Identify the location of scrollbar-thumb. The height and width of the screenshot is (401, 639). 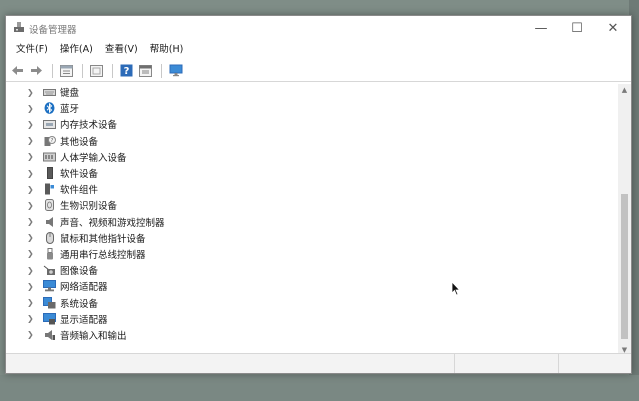
(624, 266).